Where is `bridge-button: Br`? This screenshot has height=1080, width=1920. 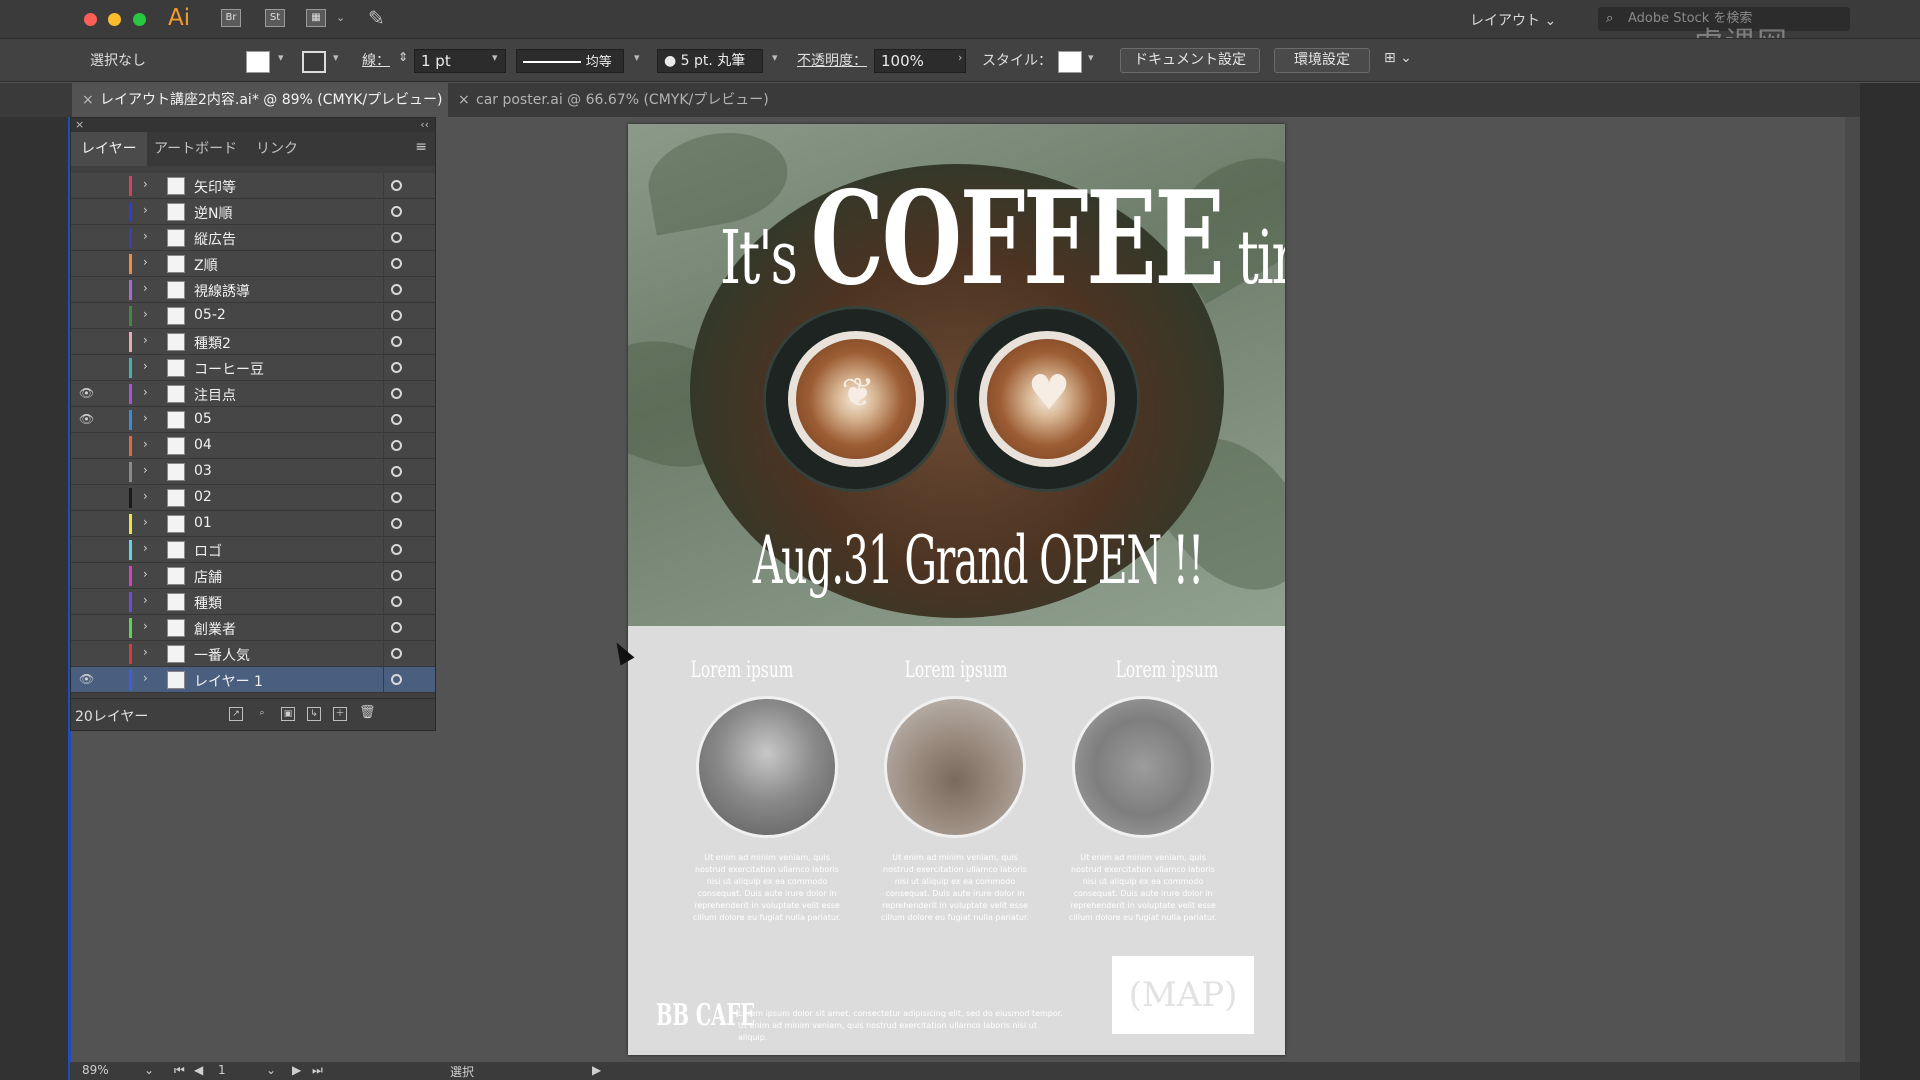 bridge-button: Br is located at coordinates (231, 18).